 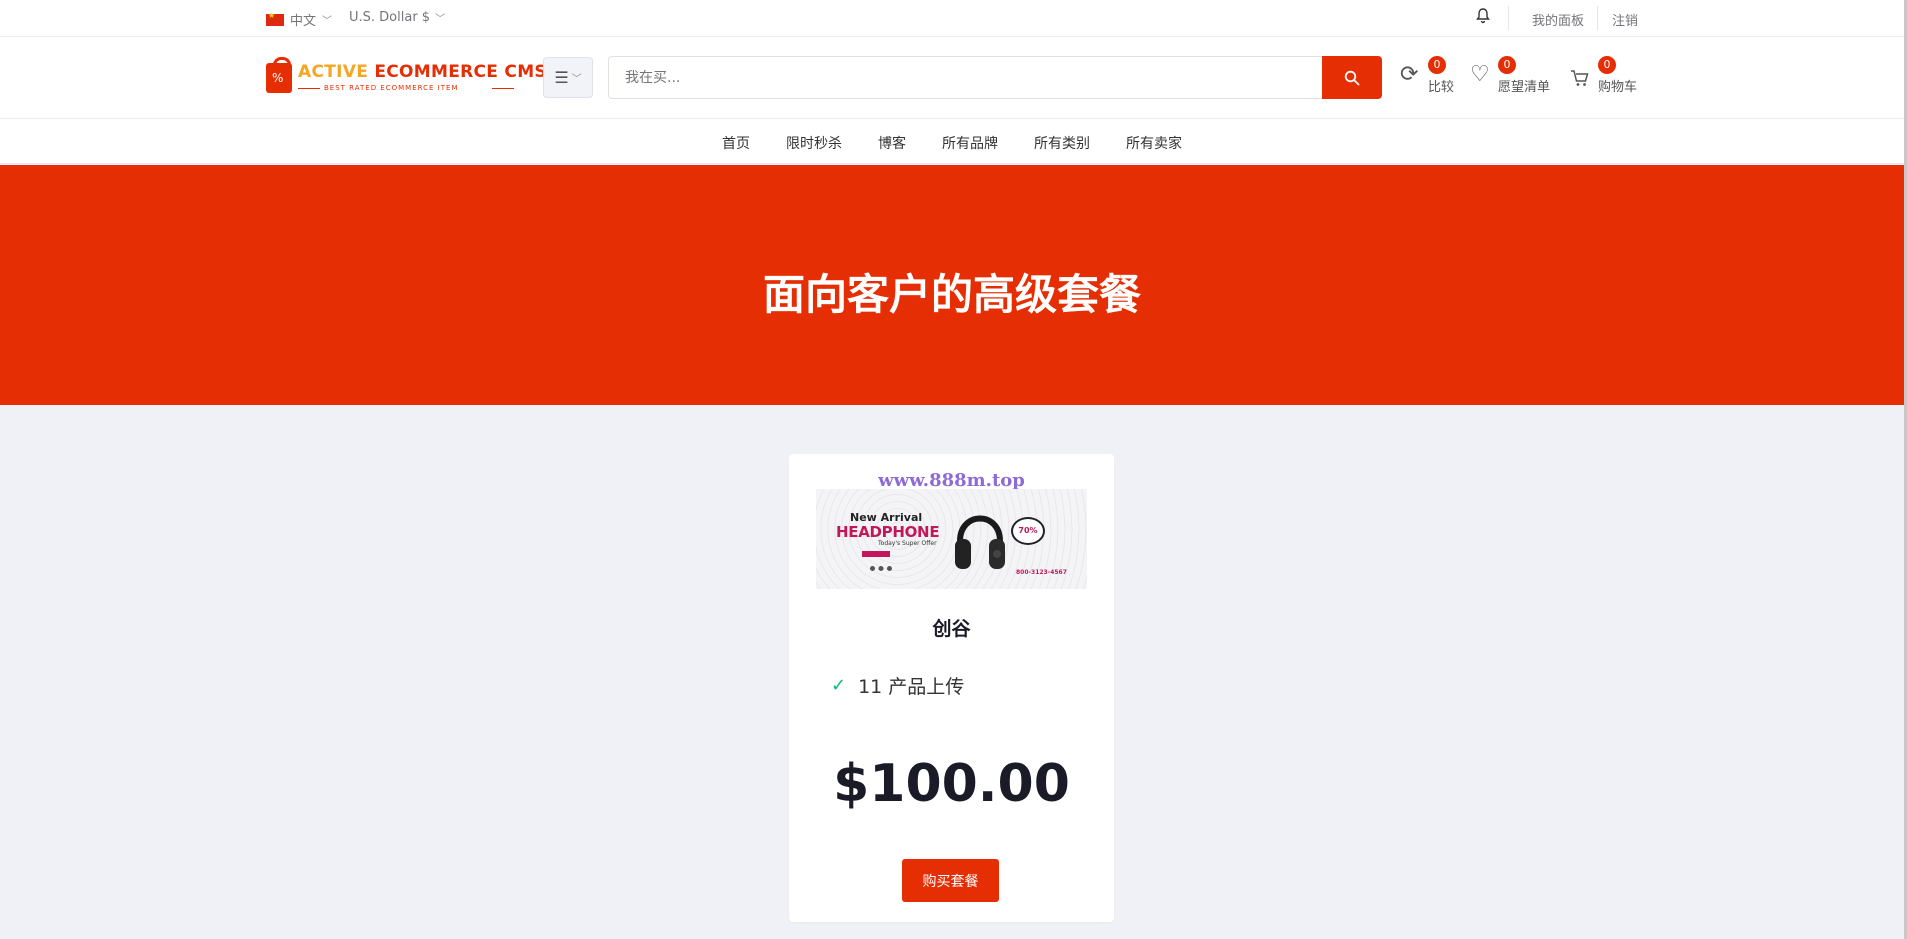 I want to click on buy-package-button: 购买套餐, so click(x=950, y=880).